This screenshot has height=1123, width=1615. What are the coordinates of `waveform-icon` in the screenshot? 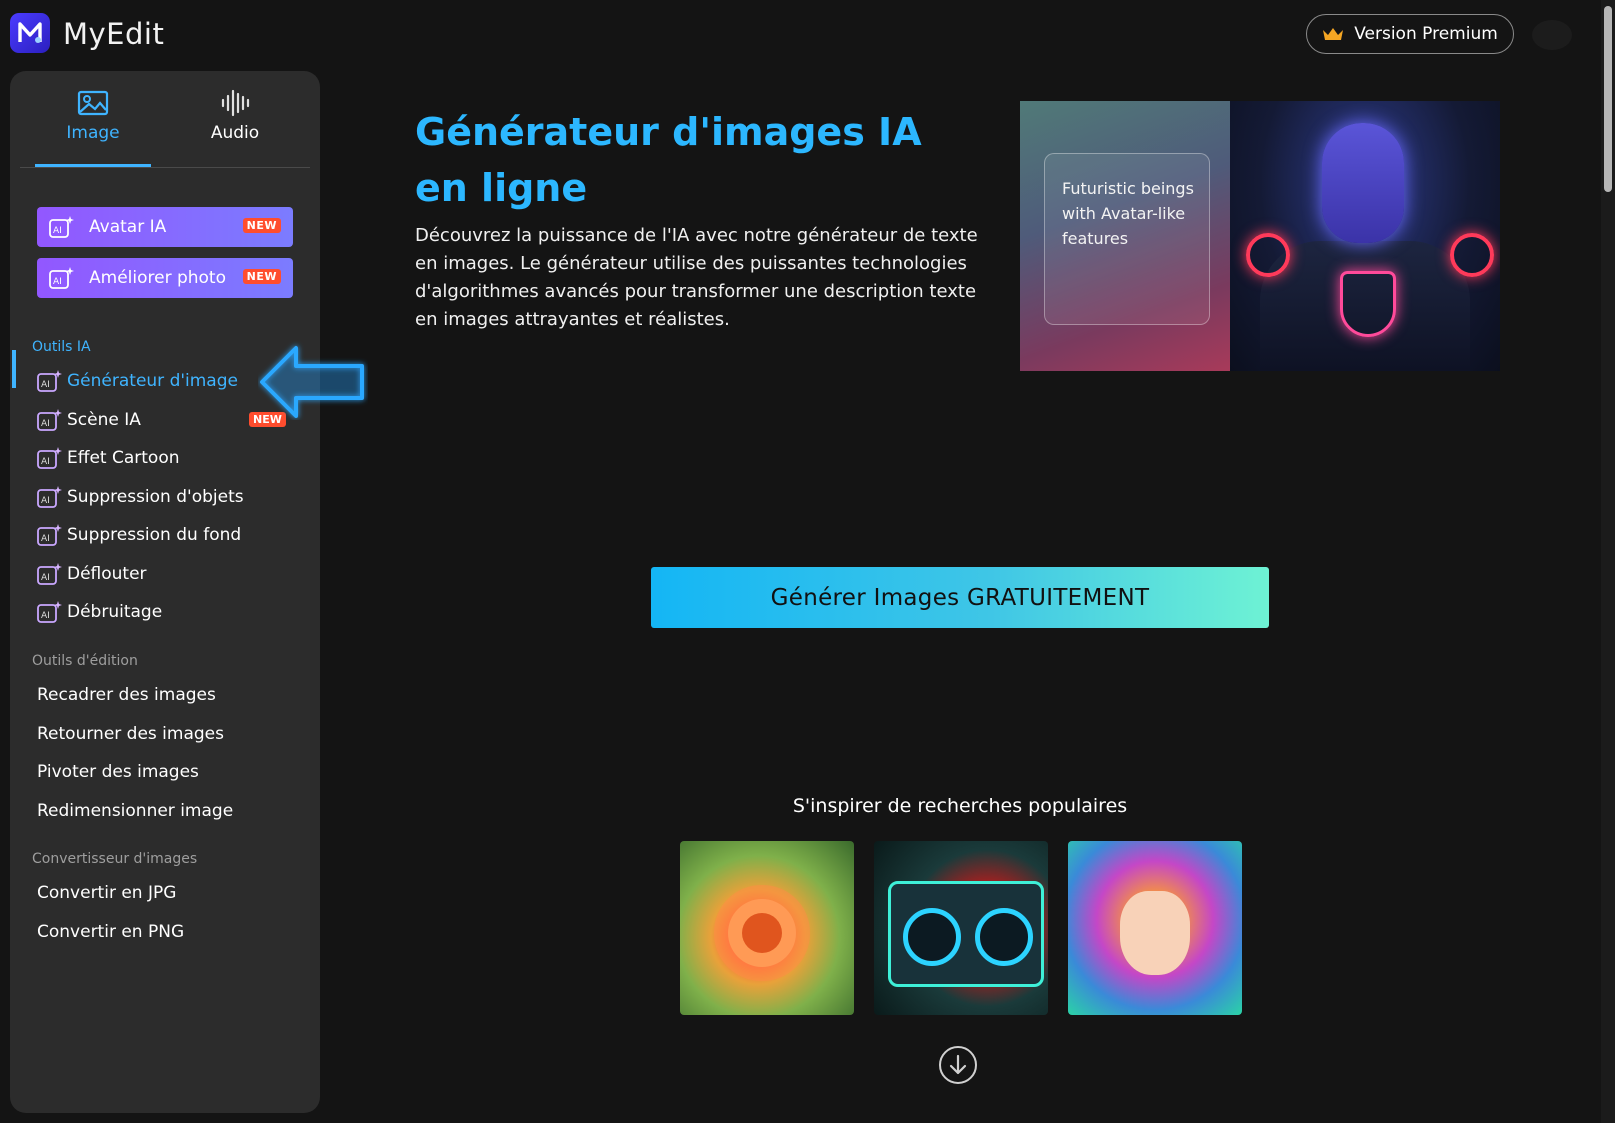 It's located at (235, 103).